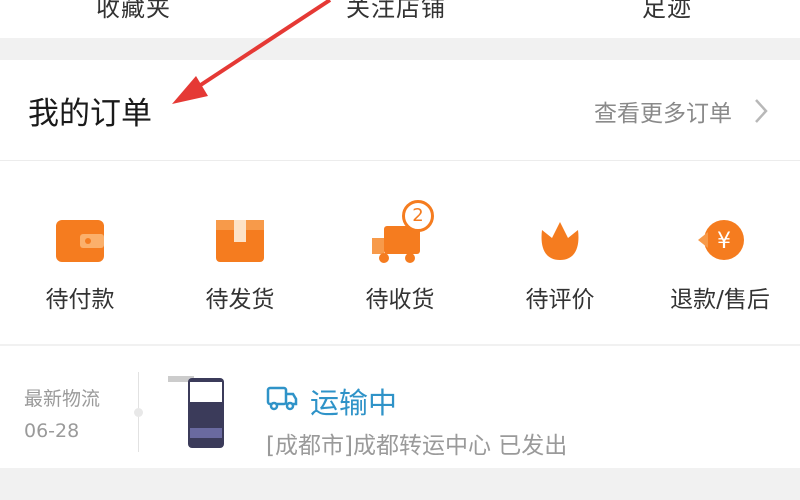  What do you see at coordinates (133, 11) in the screenshot?
I see `tab-favorites: 收藏夹` at bounding box center [133, 11].